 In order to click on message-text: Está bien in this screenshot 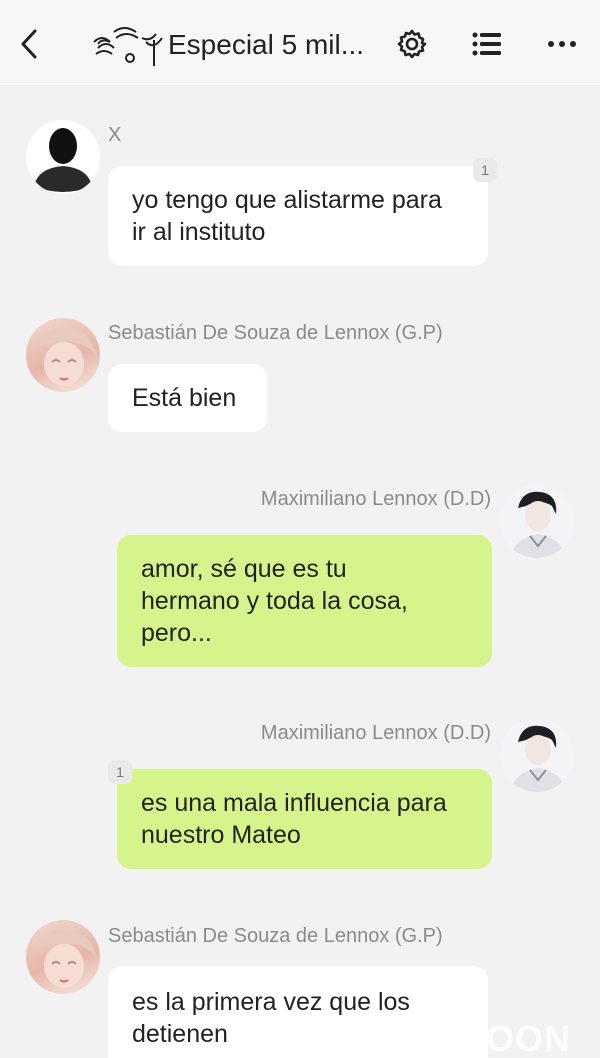, I will do `click(184, 398)`.